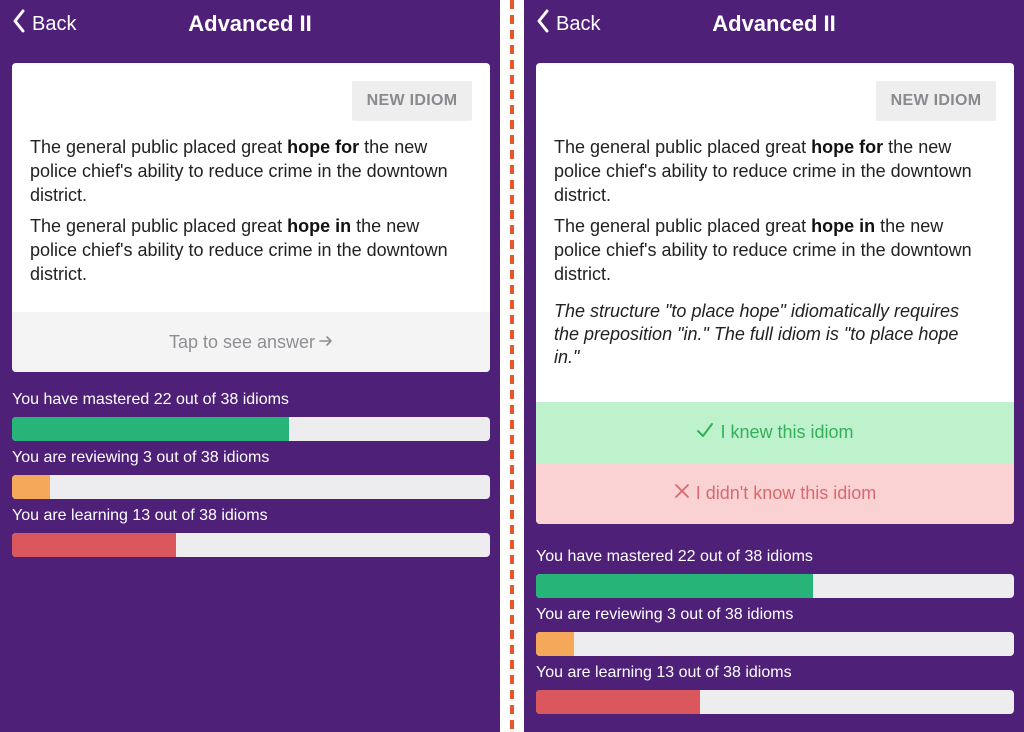 Image resolution: width=1024 pixels, height=732 pixels. What do you see at coordinates (512, 366) in the screenshot?
I see `dashed-divider` at bounding box center [512, 366].